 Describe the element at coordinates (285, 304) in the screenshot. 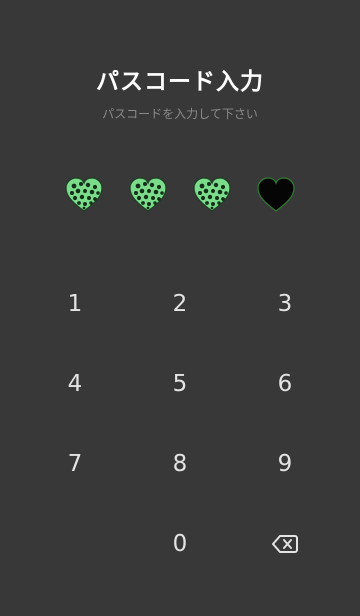

I see `key-3: 3` at that location.